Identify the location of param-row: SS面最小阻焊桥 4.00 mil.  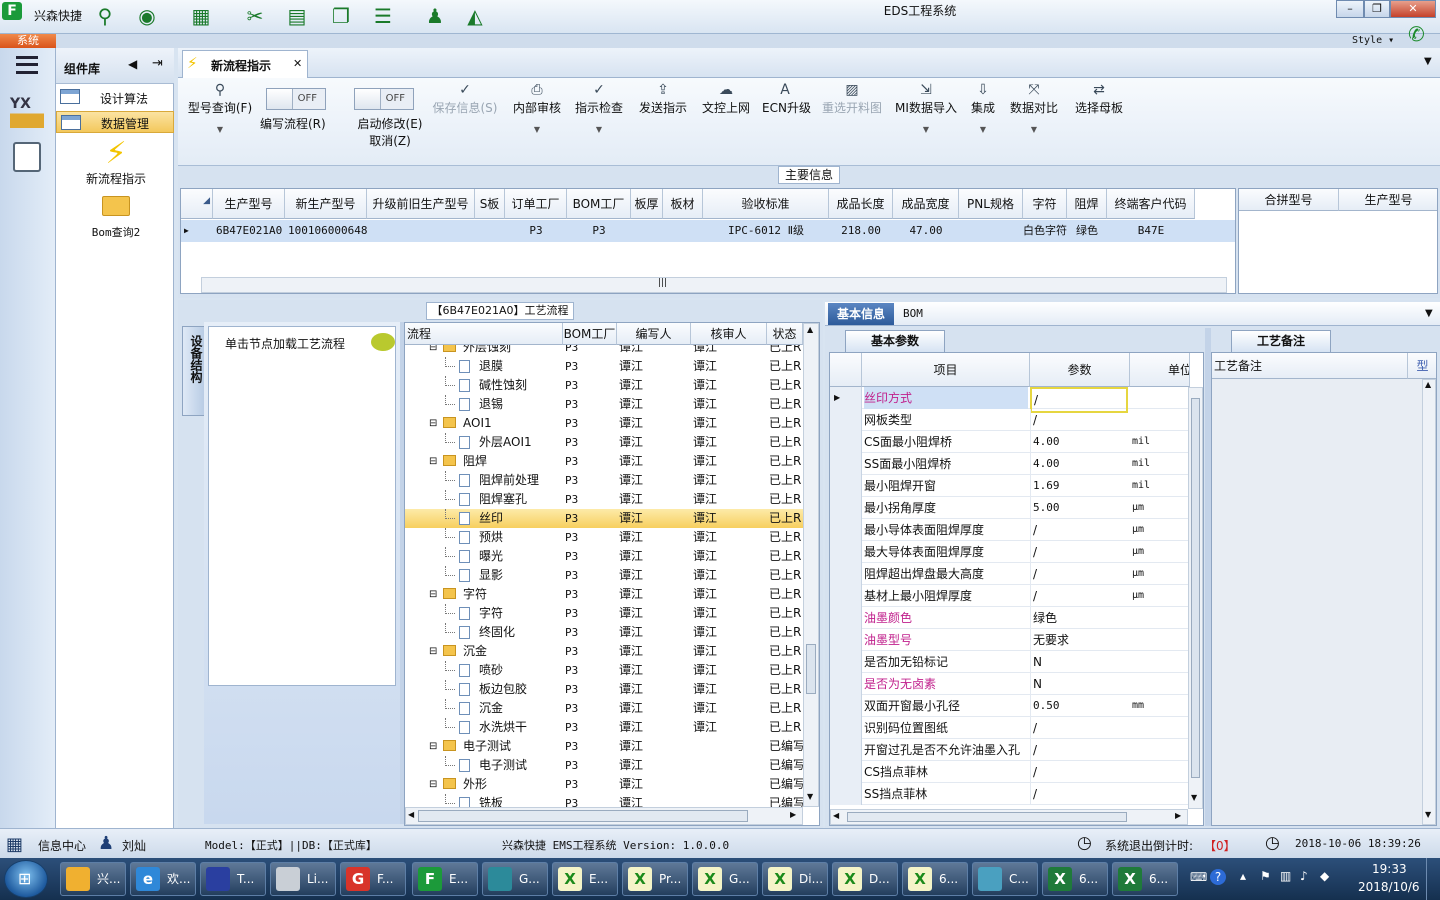
(1009, 464).